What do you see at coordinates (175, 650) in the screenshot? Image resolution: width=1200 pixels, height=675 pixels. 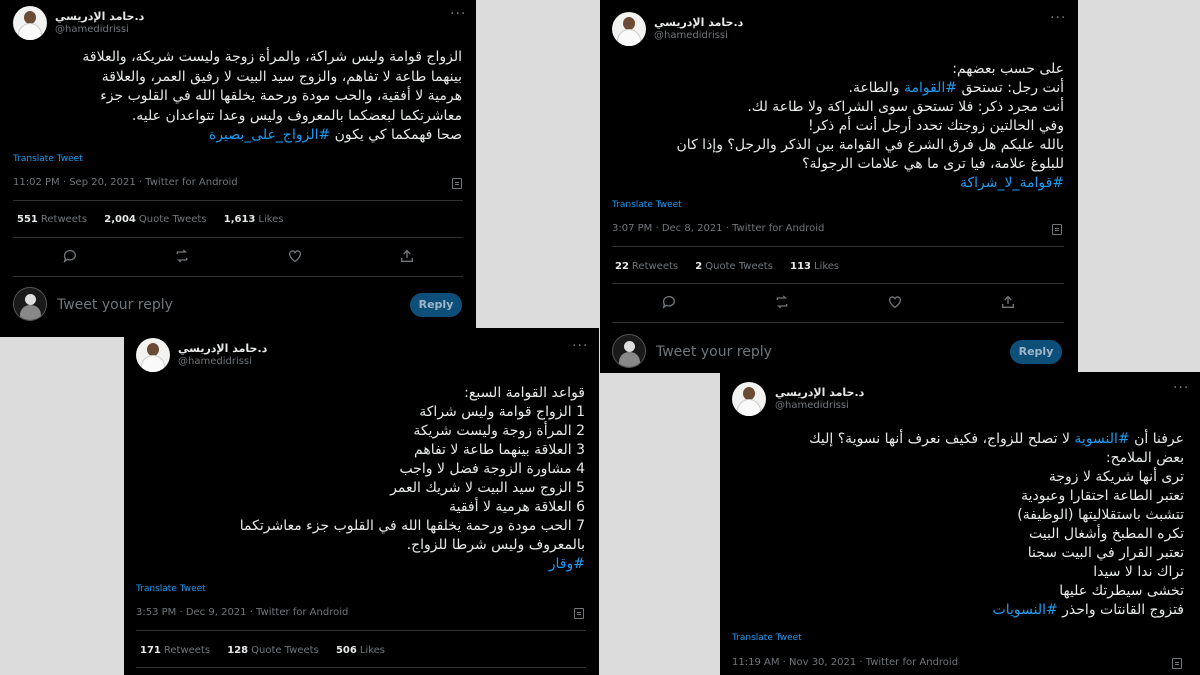 I see `retweets-stat: 171 Retweets` at bounding box center [175, 650].